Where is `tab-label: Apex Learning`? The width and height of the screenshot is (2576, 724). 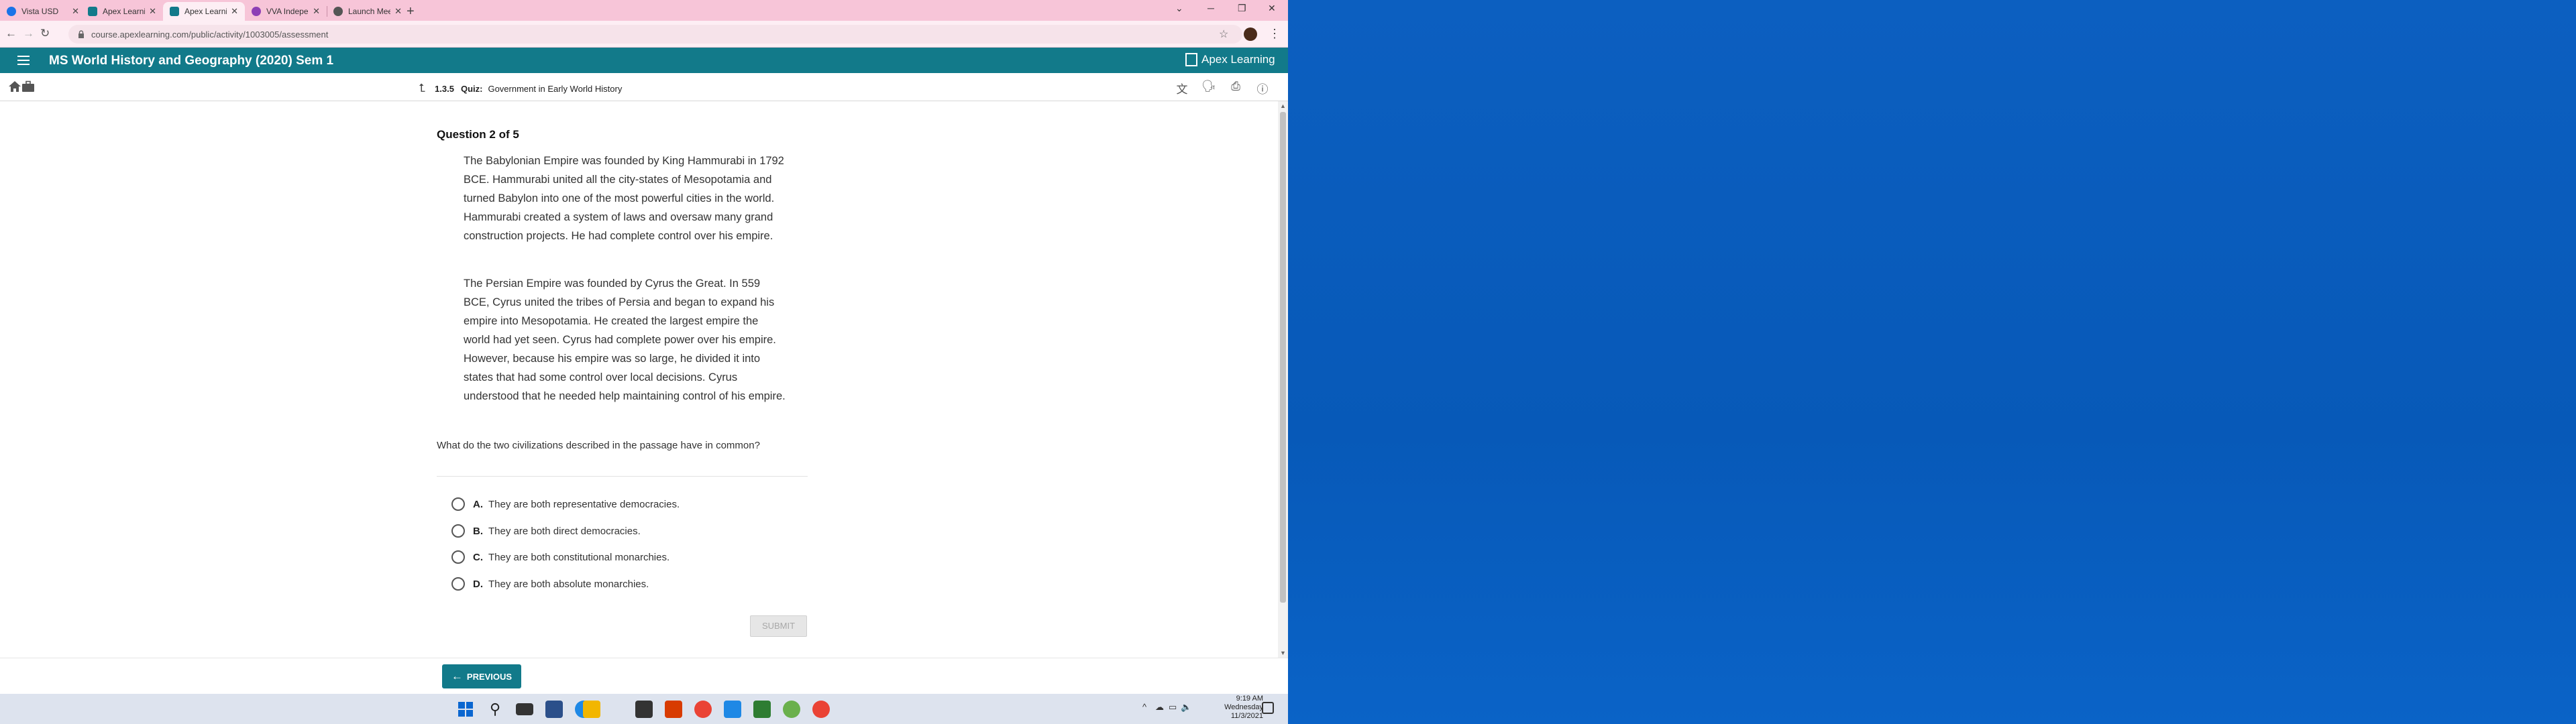 tab-label: Apex Learning is located at coordinates (124, 11).